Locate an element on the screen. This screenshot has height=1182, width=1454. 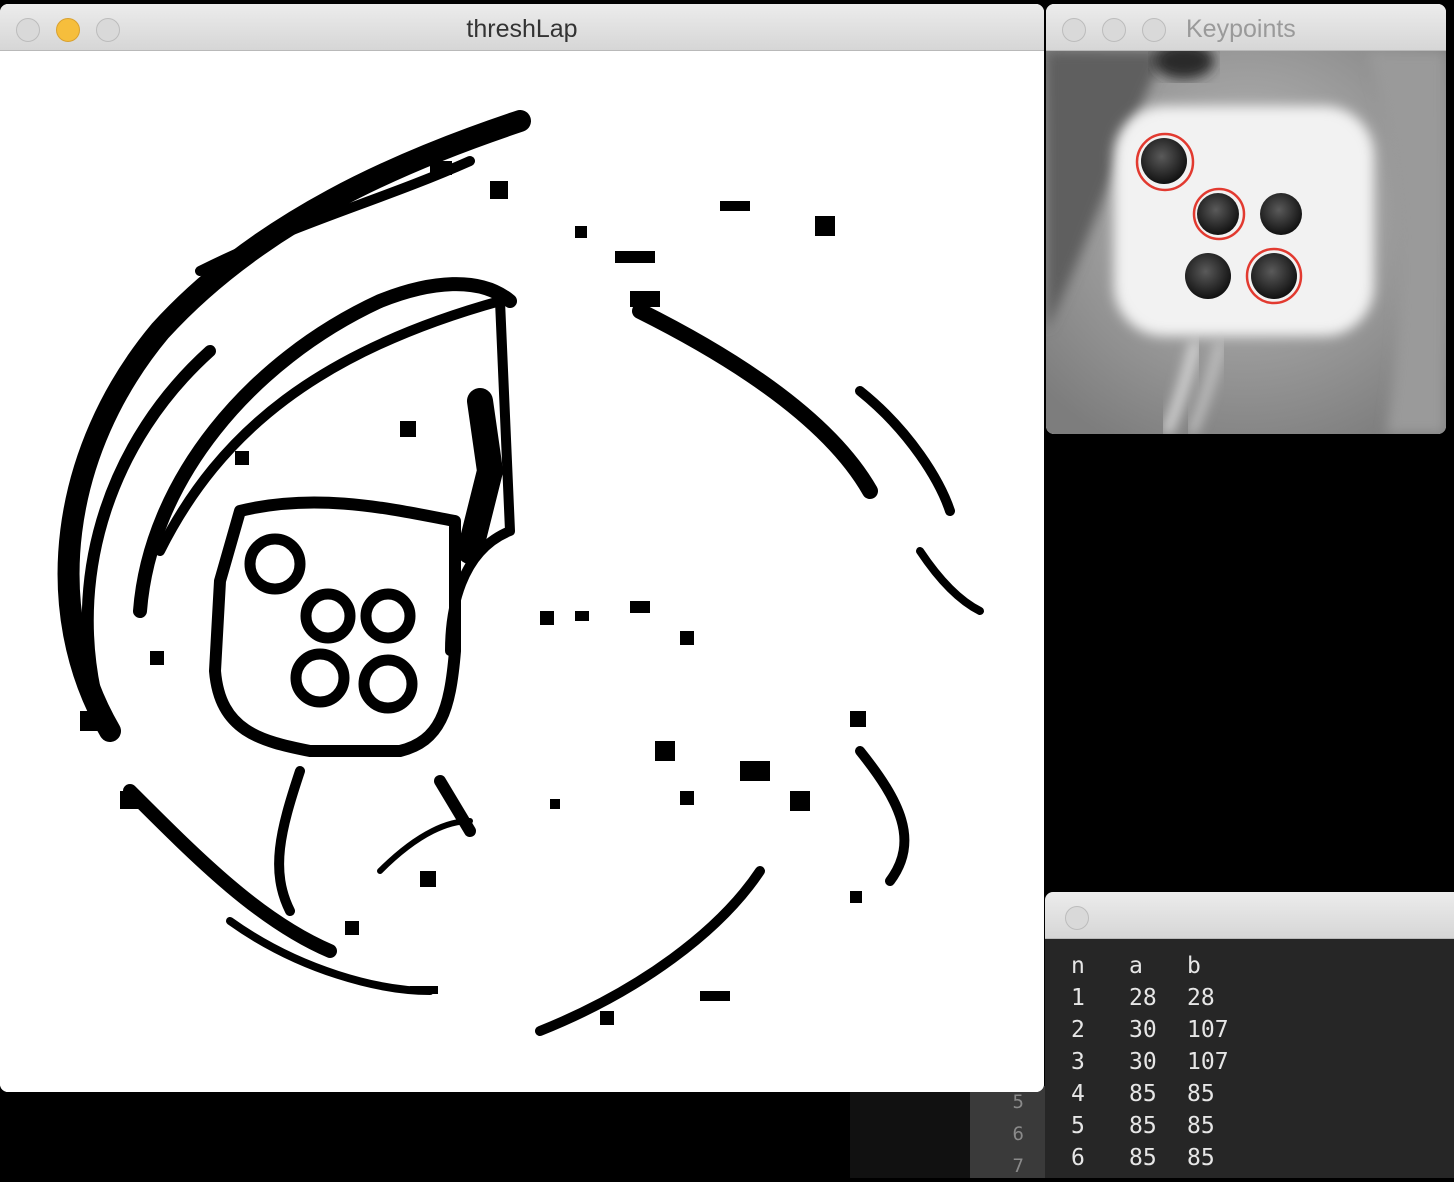
cell-b: 28 is located at coordinates (1201, 998).